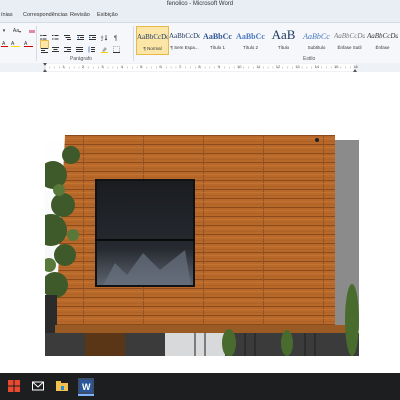  Describe the element at coordinates (180, 66) in the screenshot. I see `ruler-number: 7` at that location.